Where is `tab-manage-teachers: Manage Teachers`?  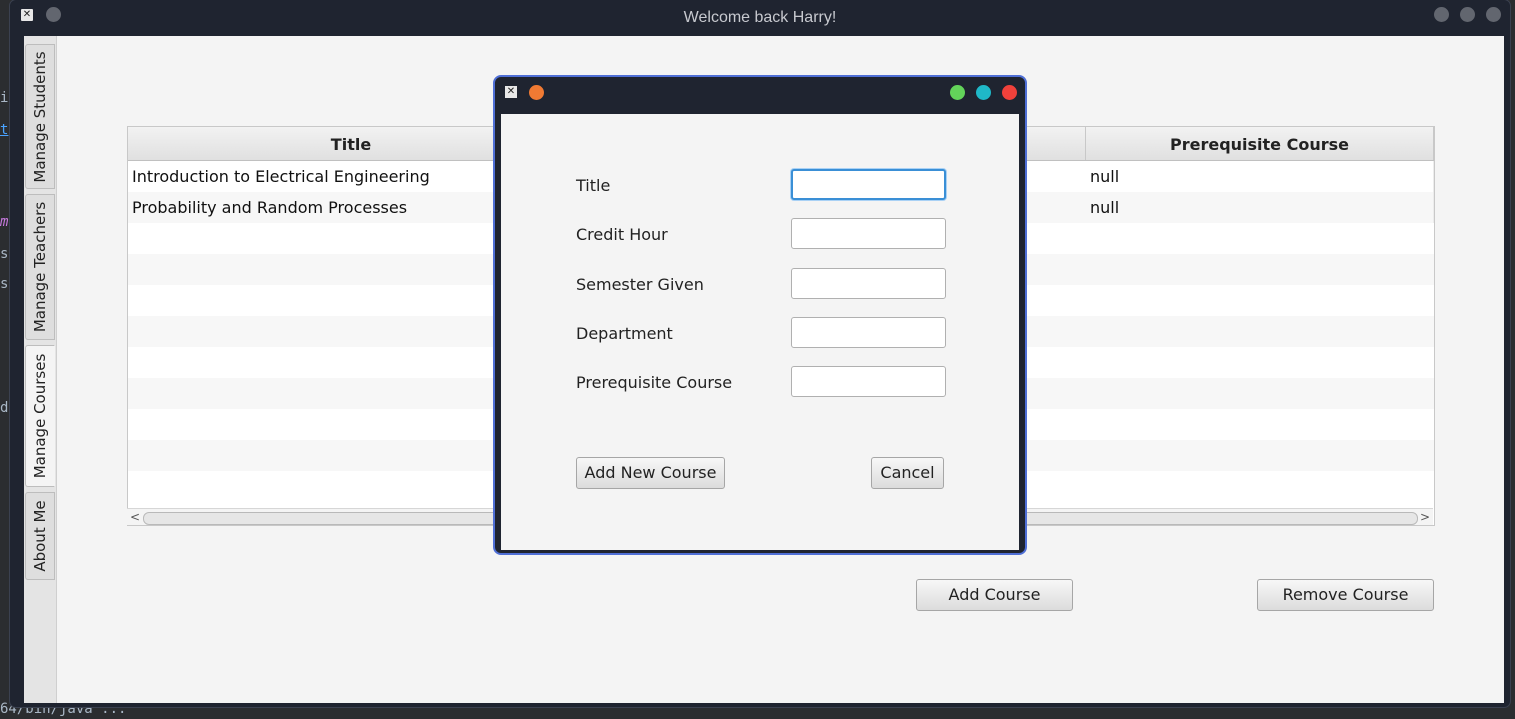 tab-manage-teachers: Manage Teachers is located at coordinates (40, 267).